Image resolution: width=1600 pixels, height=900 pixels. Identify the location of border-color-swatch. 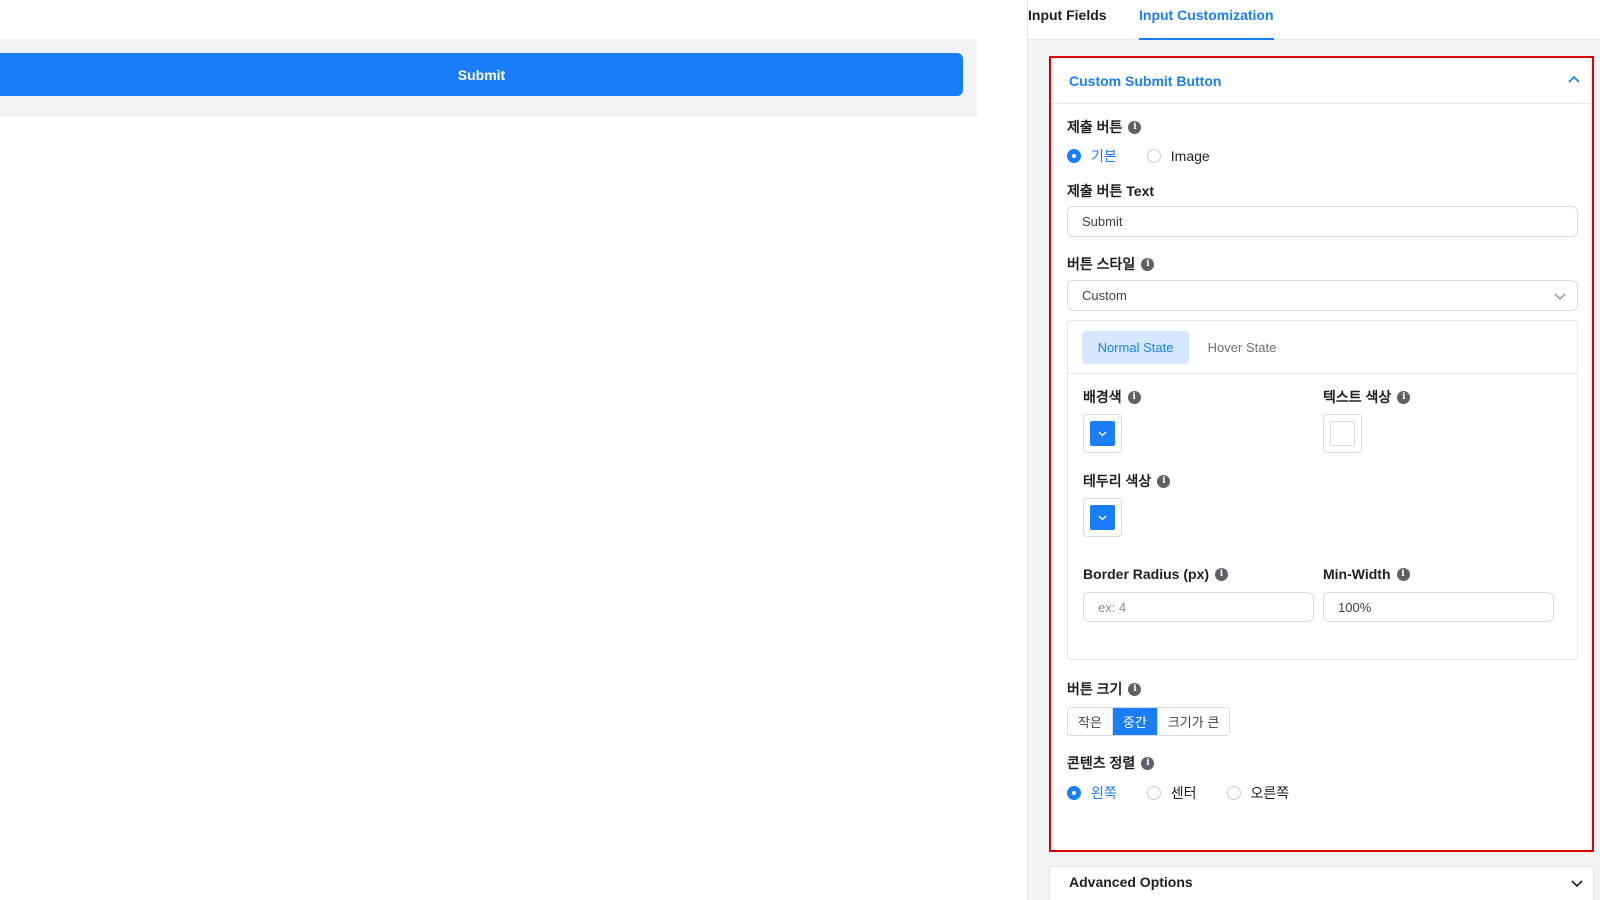
(1102, 517).